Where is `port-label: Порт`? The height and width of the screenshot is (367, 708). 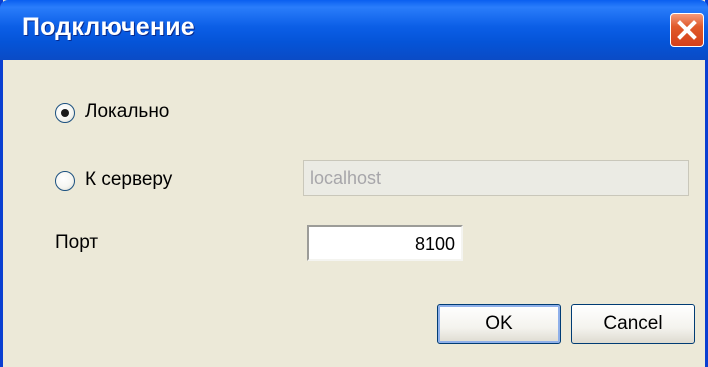
port-label: Порт is located at coordinates (77, 242).